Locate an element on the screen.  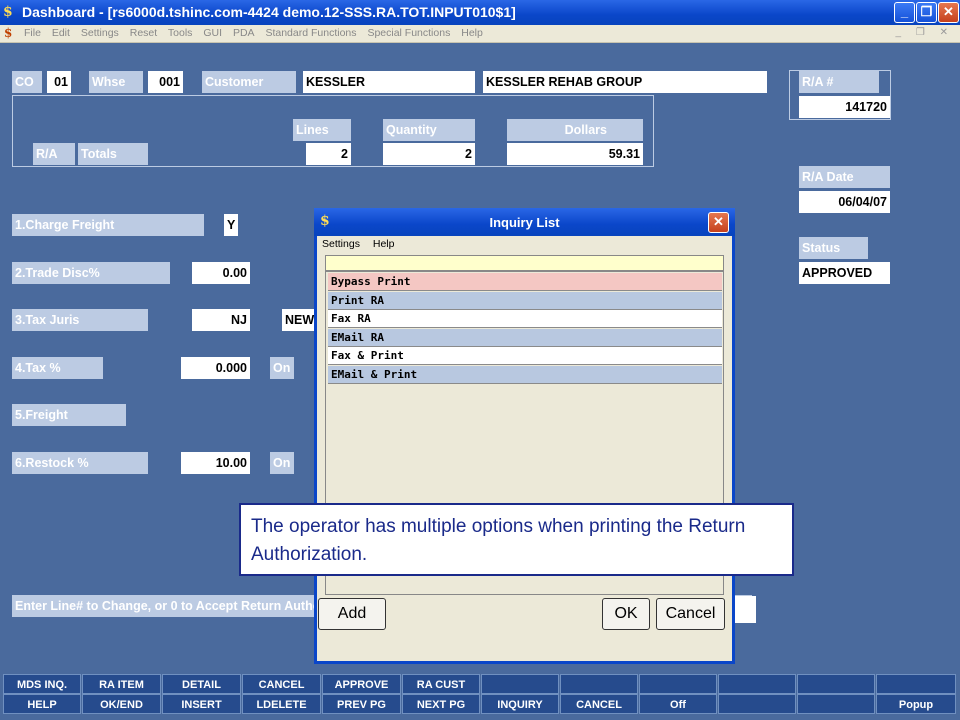
totals-label: Totals is located at coordinates (113, 154).